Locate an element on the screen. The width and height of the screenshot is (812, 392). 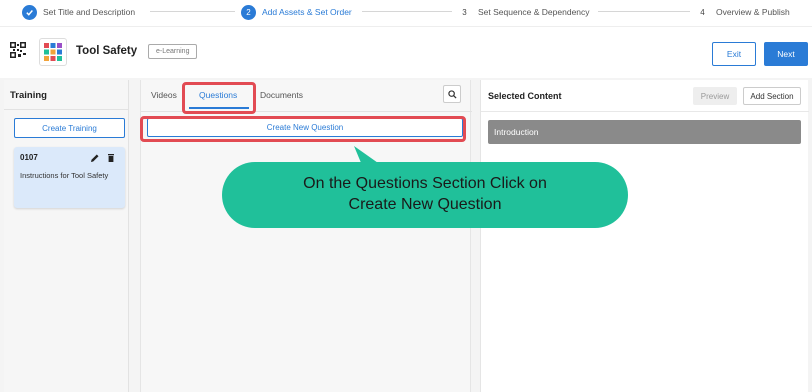
selected-content-header: Selected Content Preview Add Section is located at coordinates (645, 96).